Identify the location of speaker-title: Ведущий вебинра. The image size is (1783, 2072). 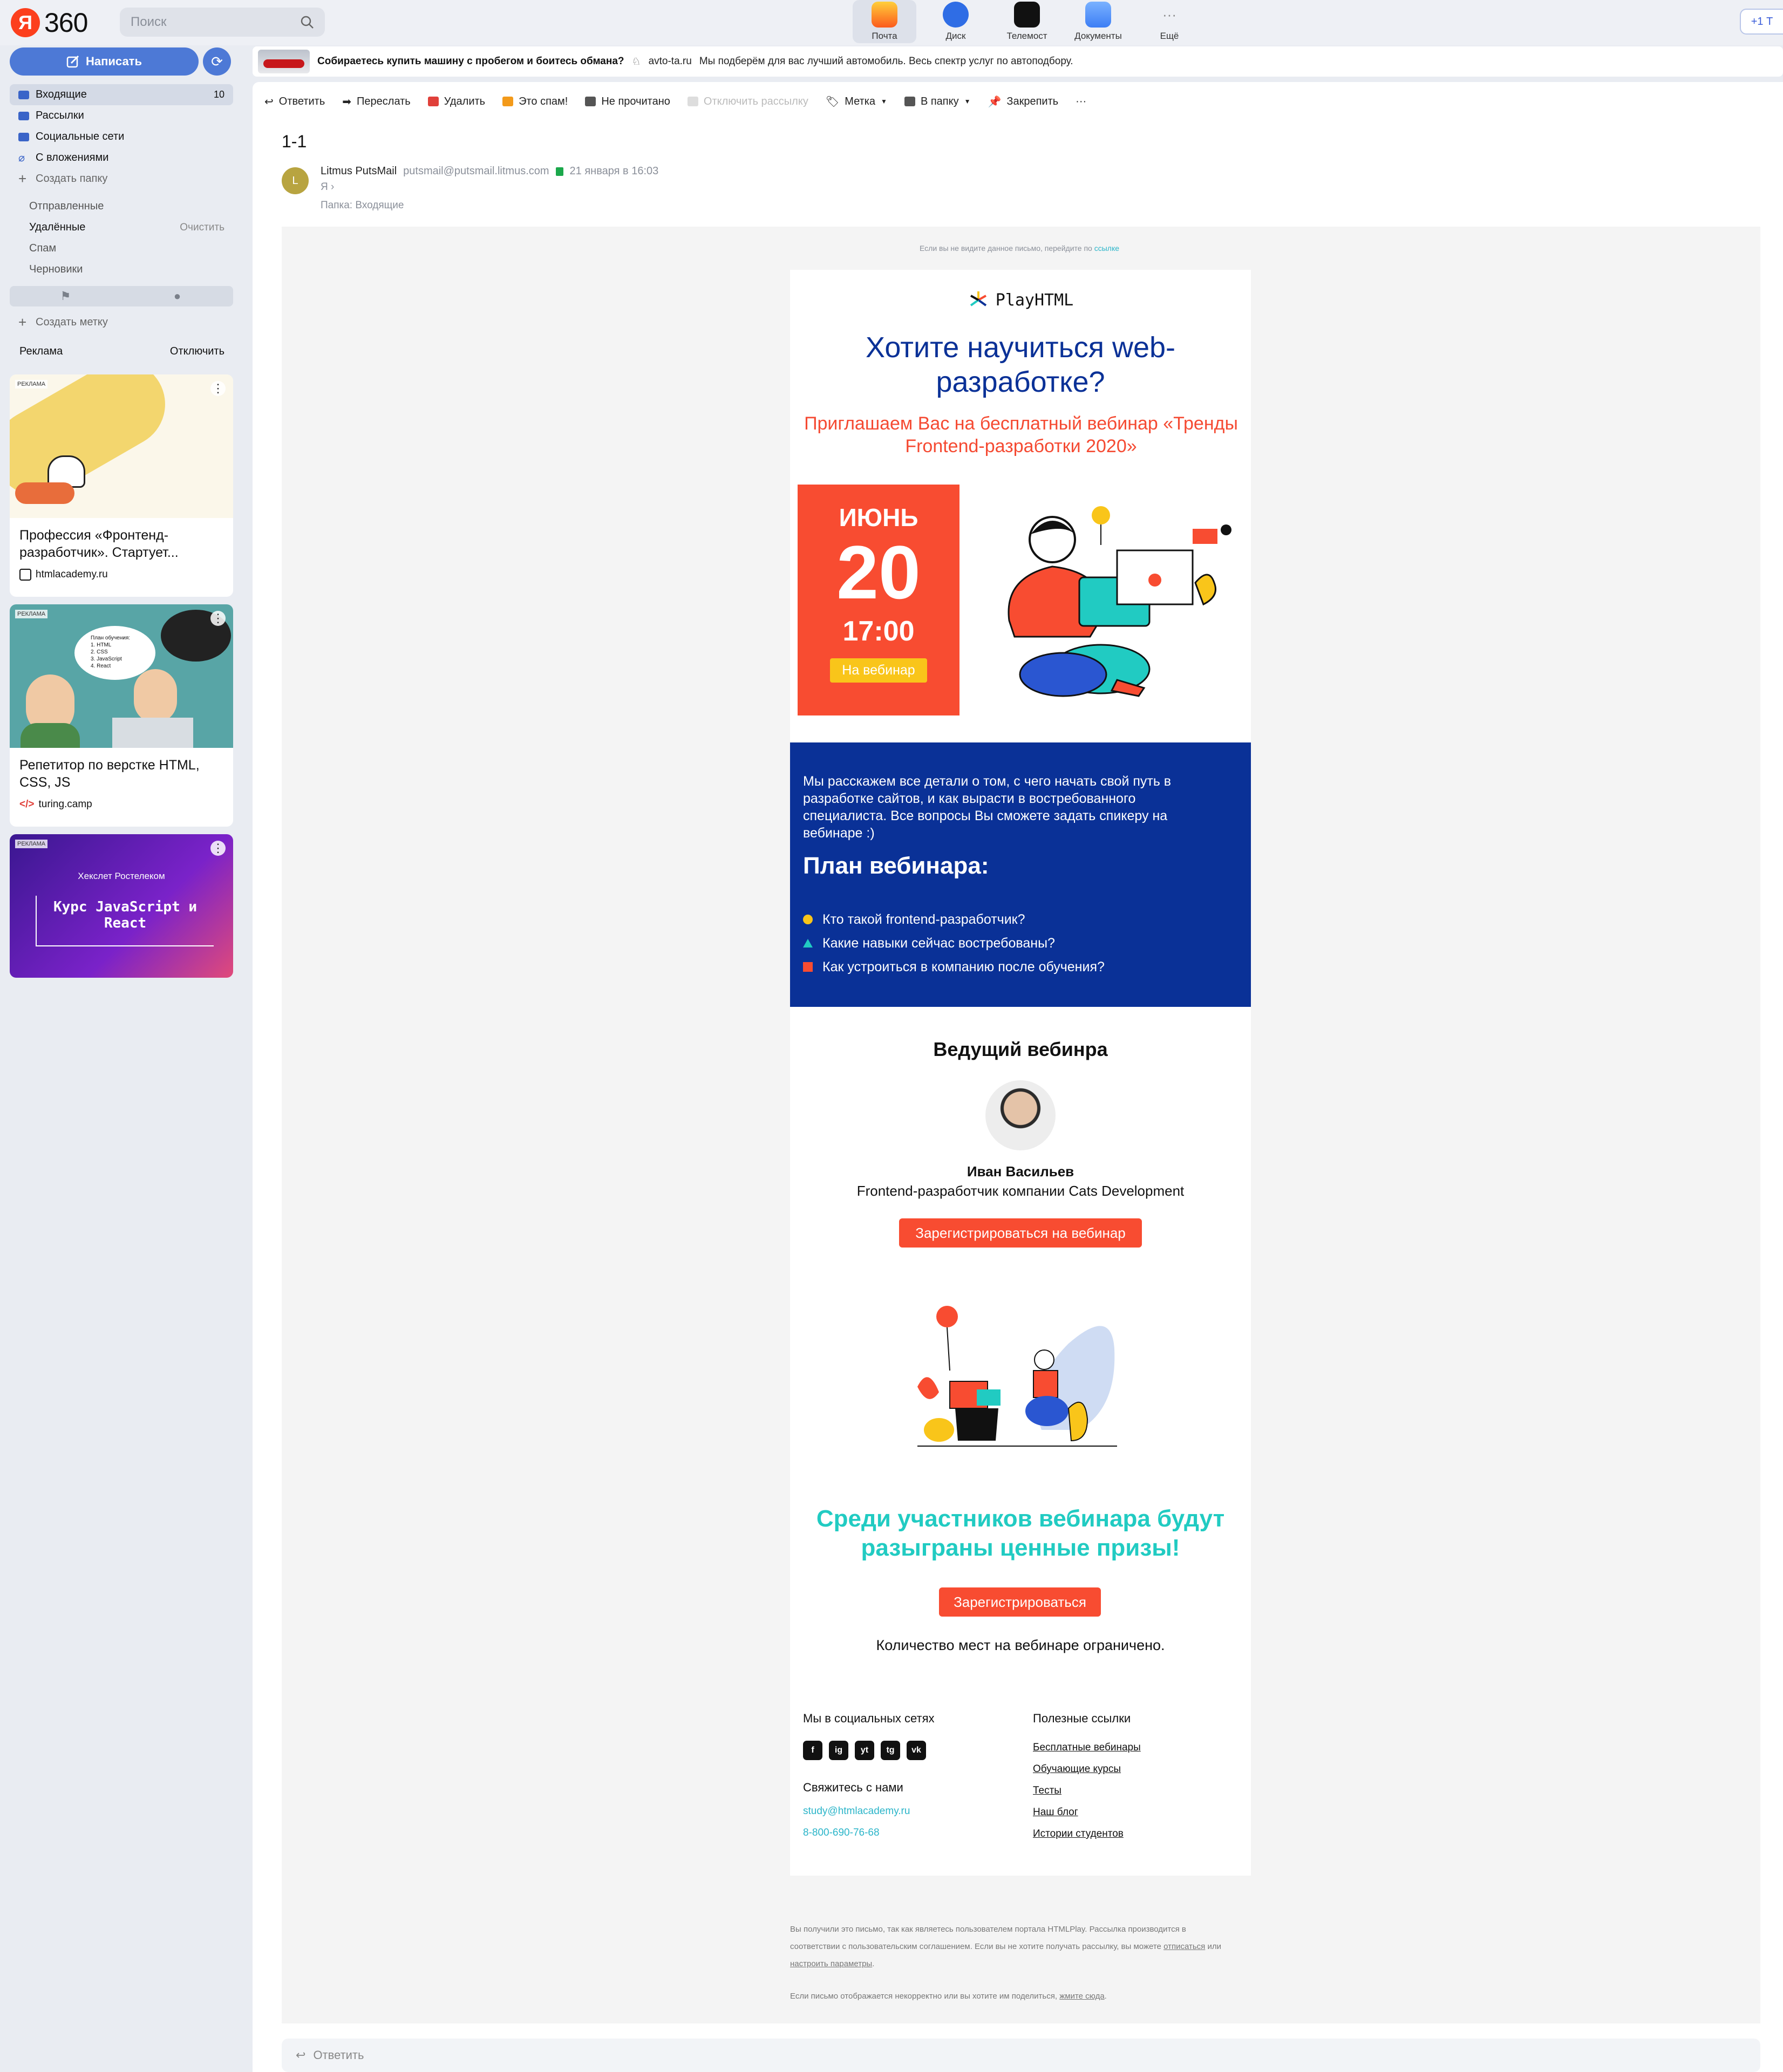
(1021, 1049).